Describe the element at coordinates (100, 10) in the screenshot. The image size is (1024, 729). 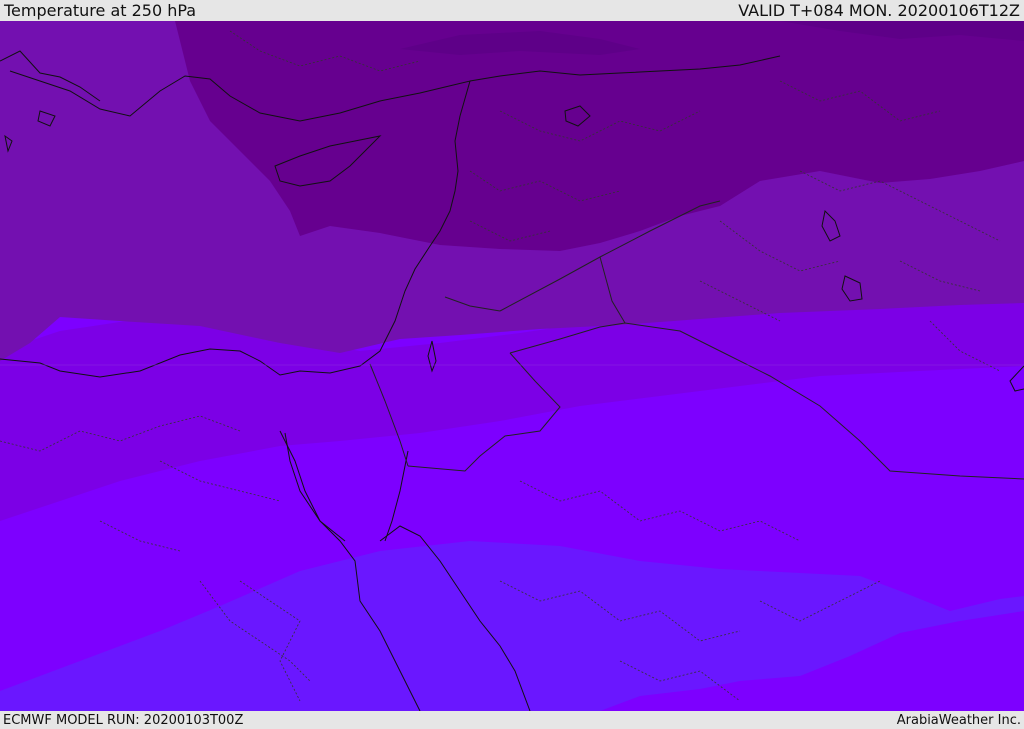
I see `map-title: Temperature at 250 hPa` at that location.